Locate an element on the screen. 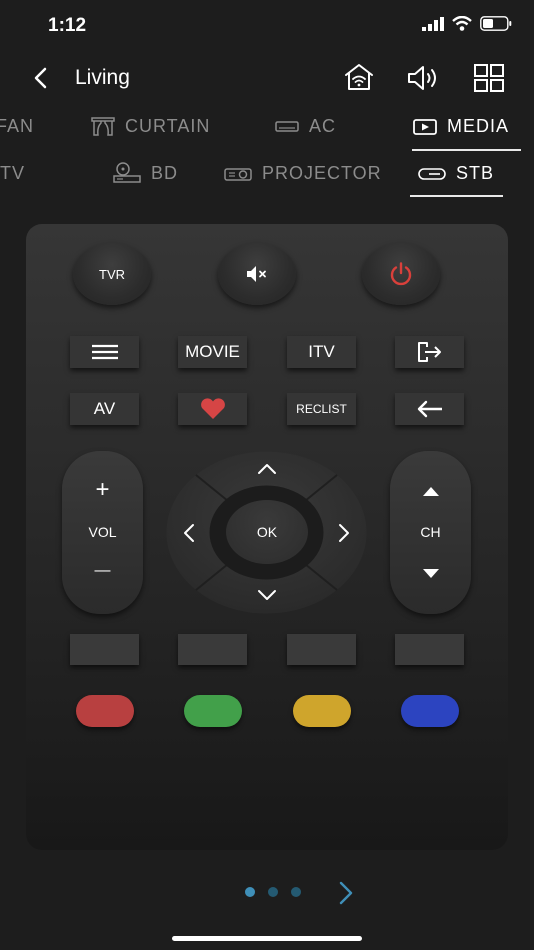  tab-media-label: MEDIA is located at coordinates (478, 126).